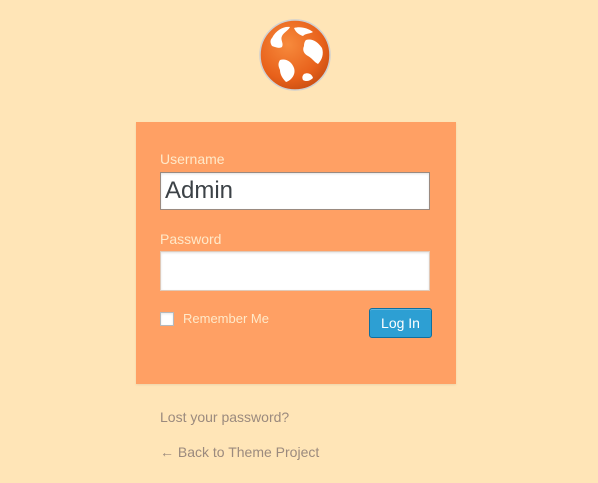 This screenshot has height=483, width=598. Describe the element at coordinates (295, 271) in the screenshot. I see `password-input` at that location.